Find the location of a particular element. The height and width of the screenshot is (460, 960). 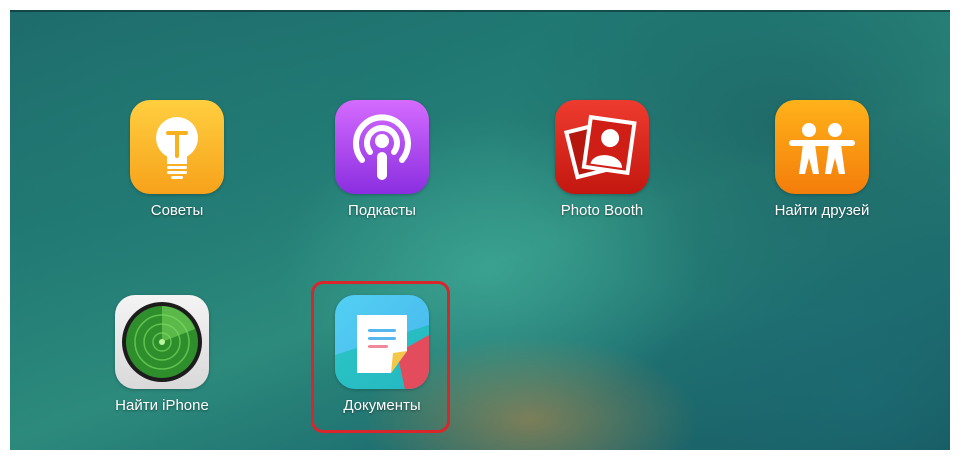

app-label: Документы is located at coordinates (382, 405).